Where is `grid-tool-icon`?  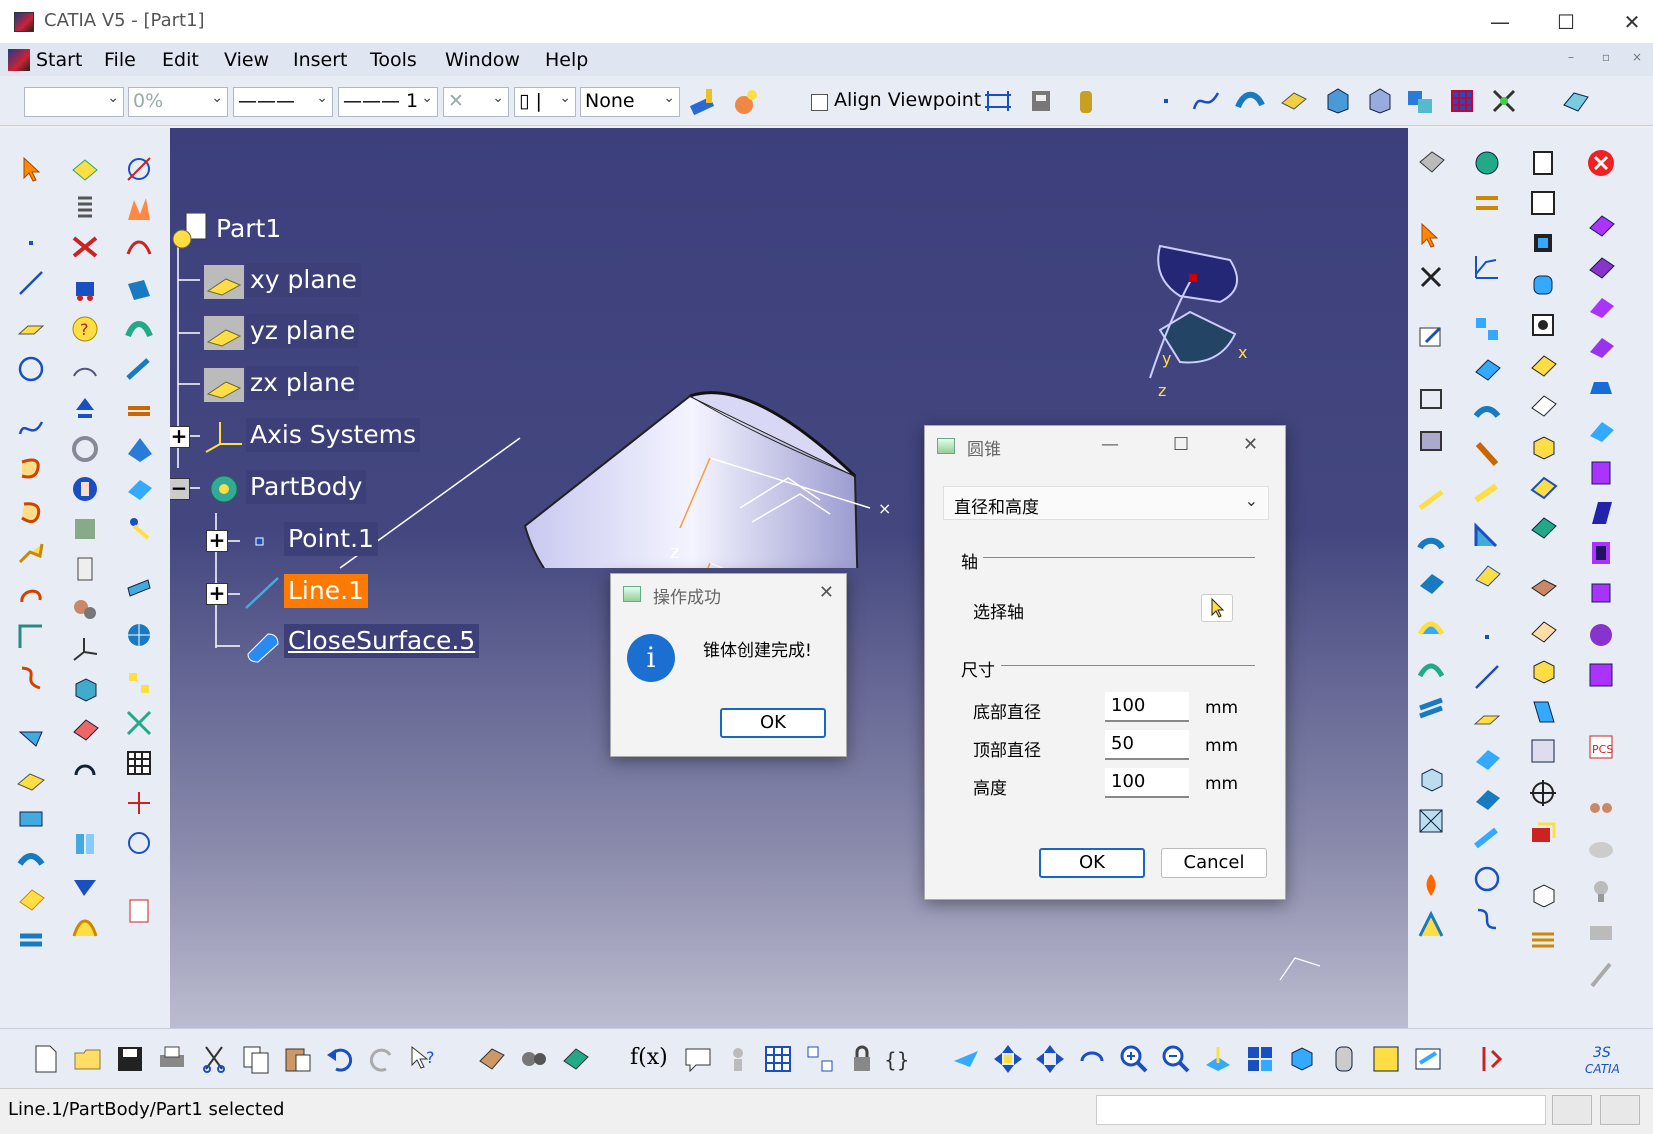
grid-tool-icon is located at coordinates (1462, 101).